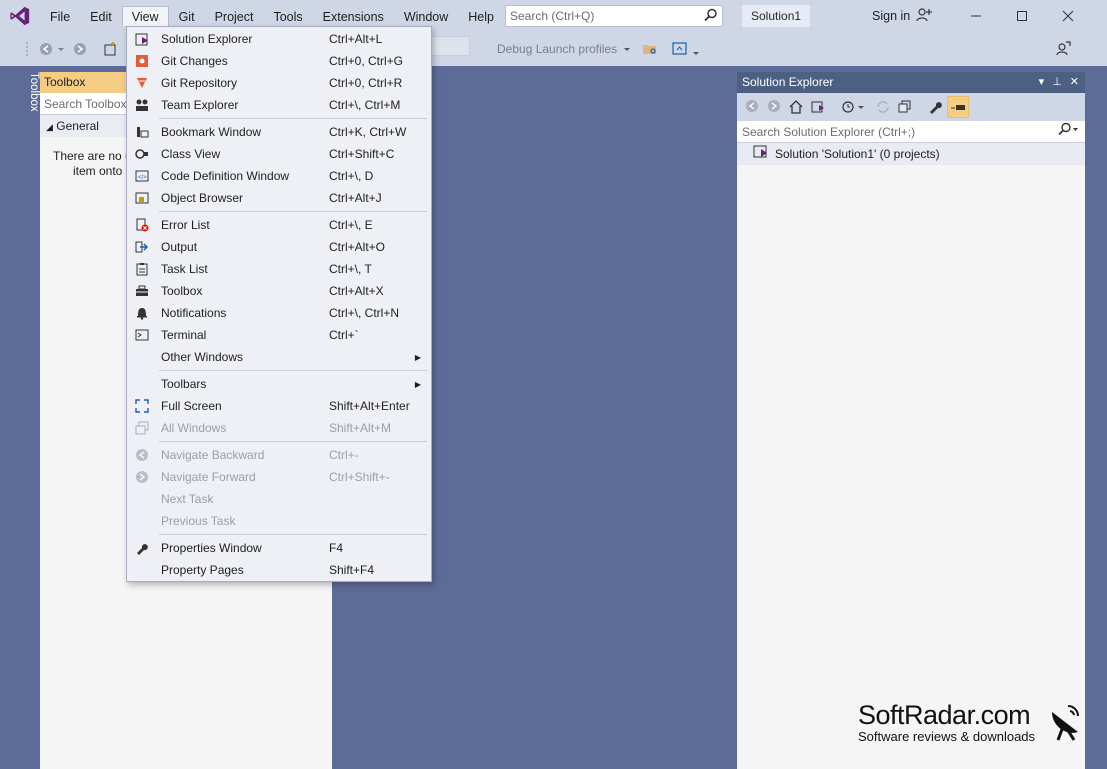  Describe the element at coordinates (279, 132) in the screenshot. I see `view-menu-item-bookmark-window: Bookmark Window Ctrl+K, Ctrl+W` at that location.